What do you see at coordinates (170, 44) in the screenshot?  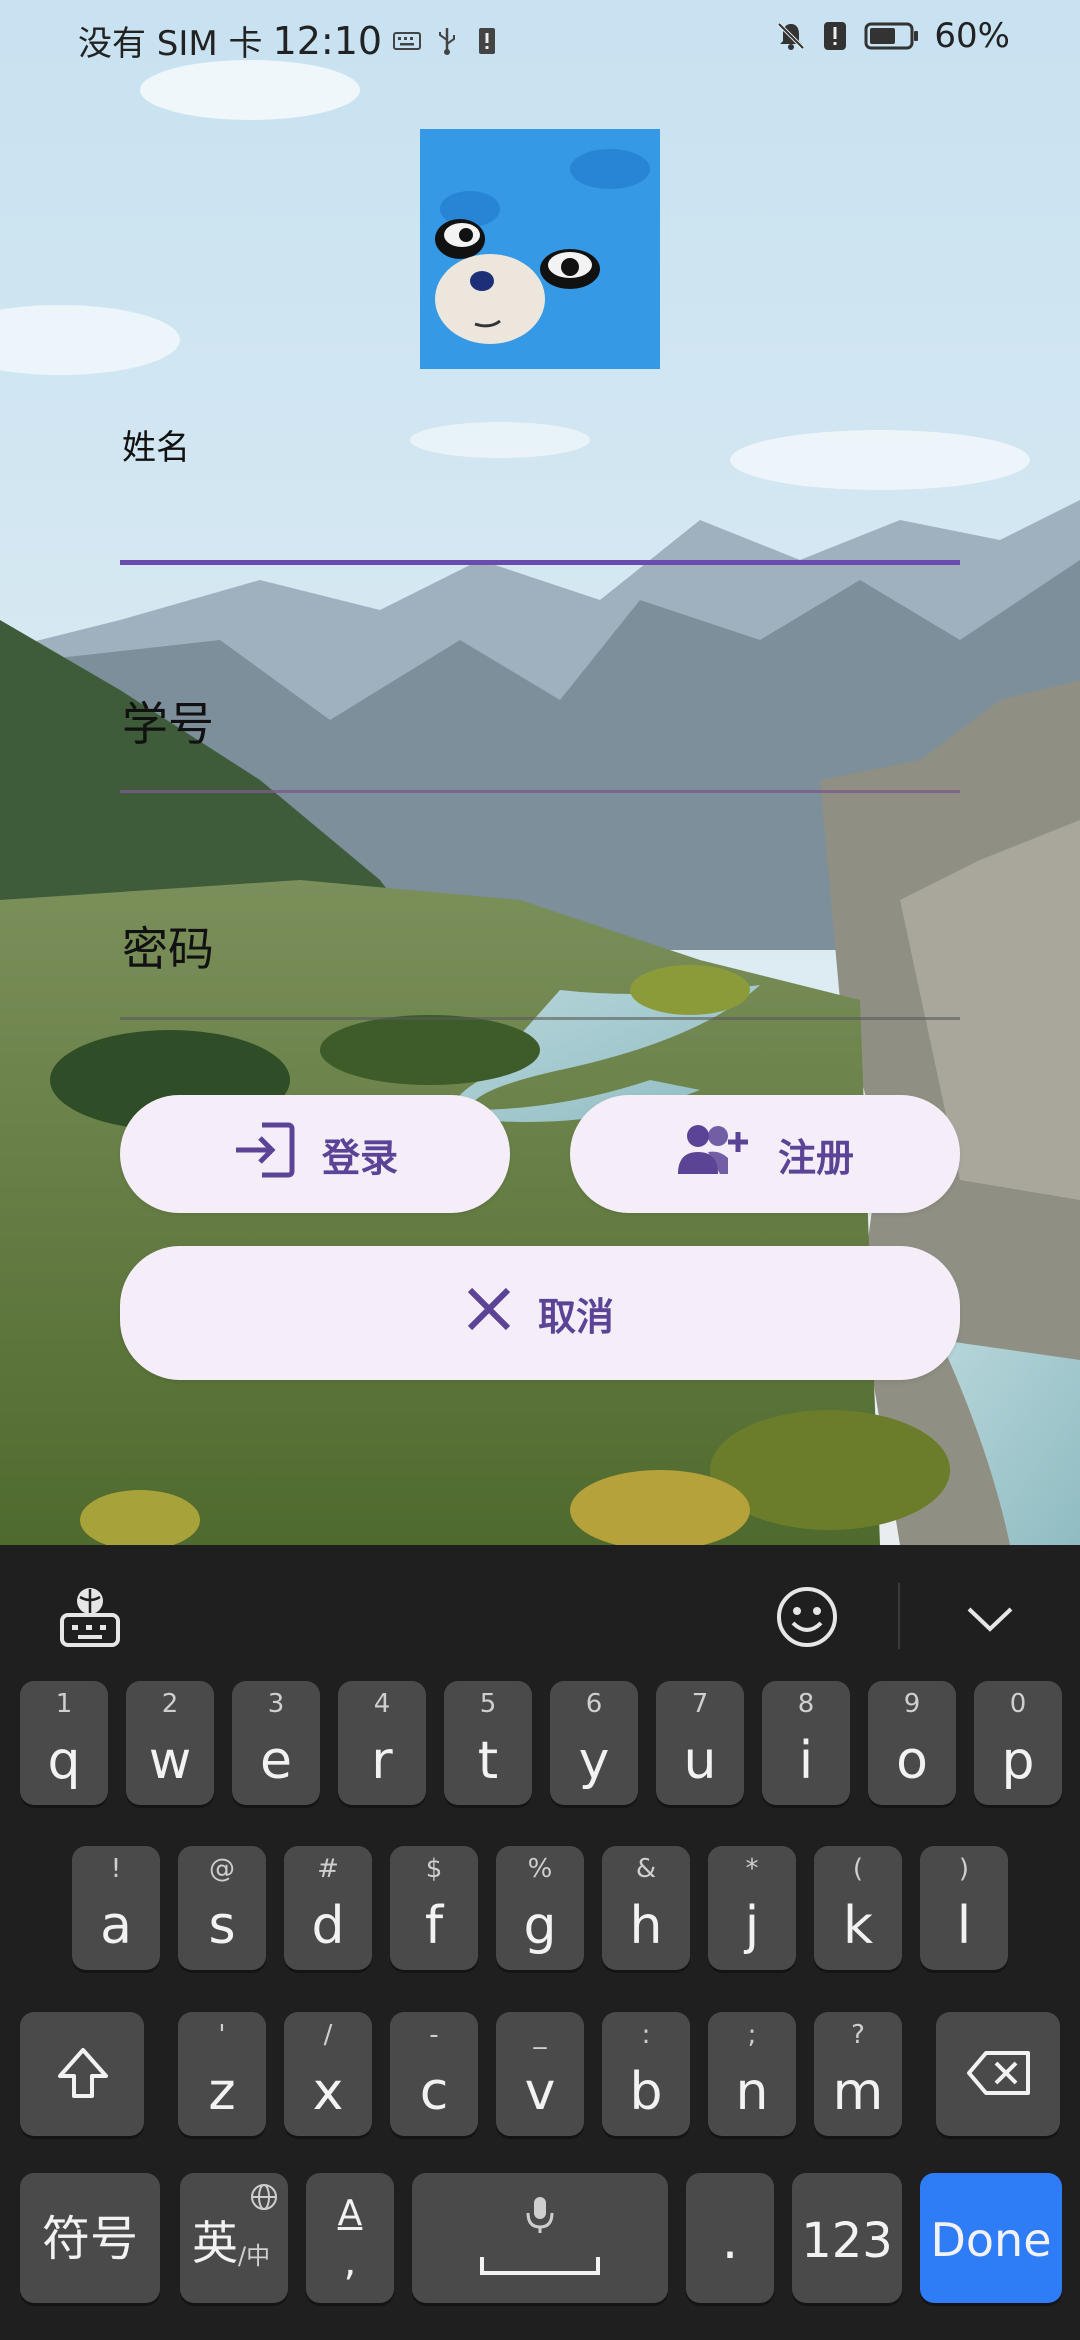 I see `carrier-text: 没有 SIM 卡` at bounding box center [170, 44].